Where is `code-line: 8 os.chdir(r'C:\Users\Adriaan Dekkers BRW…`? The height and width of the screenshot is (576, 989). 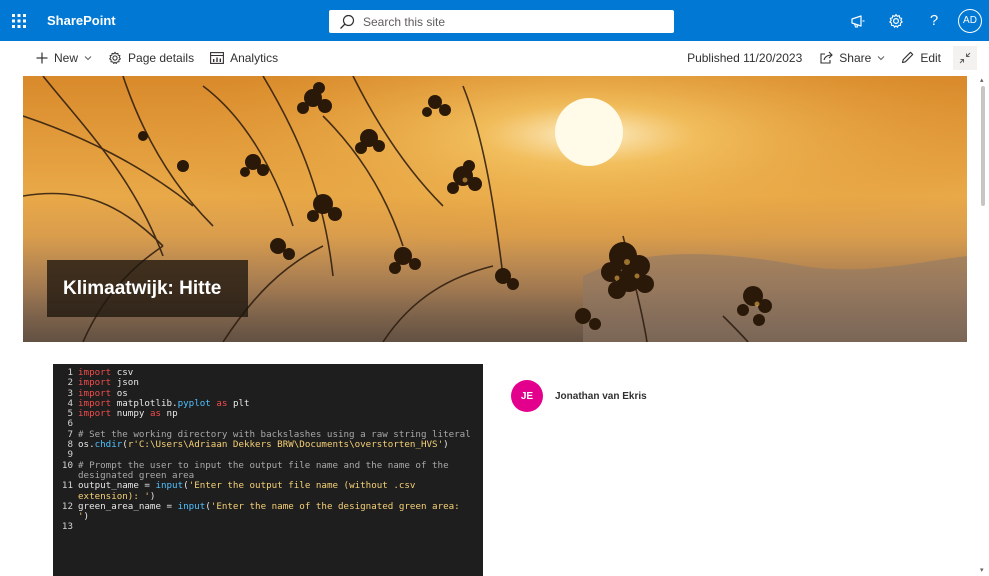
code-line: 8 os.chdir(r'C:\Users\Adriaan Dekkers BRW… is located at coordinates (268, 445).